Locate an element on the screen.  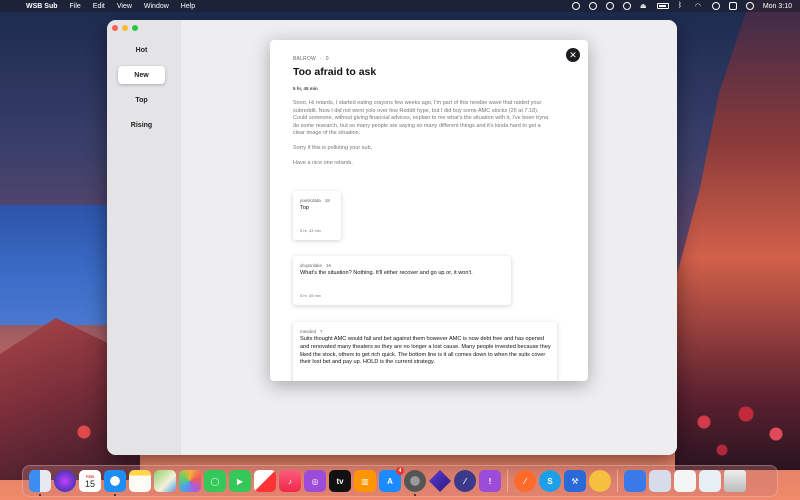
sidebar: Hot New Top Rising is located at coordinates (144, 237).